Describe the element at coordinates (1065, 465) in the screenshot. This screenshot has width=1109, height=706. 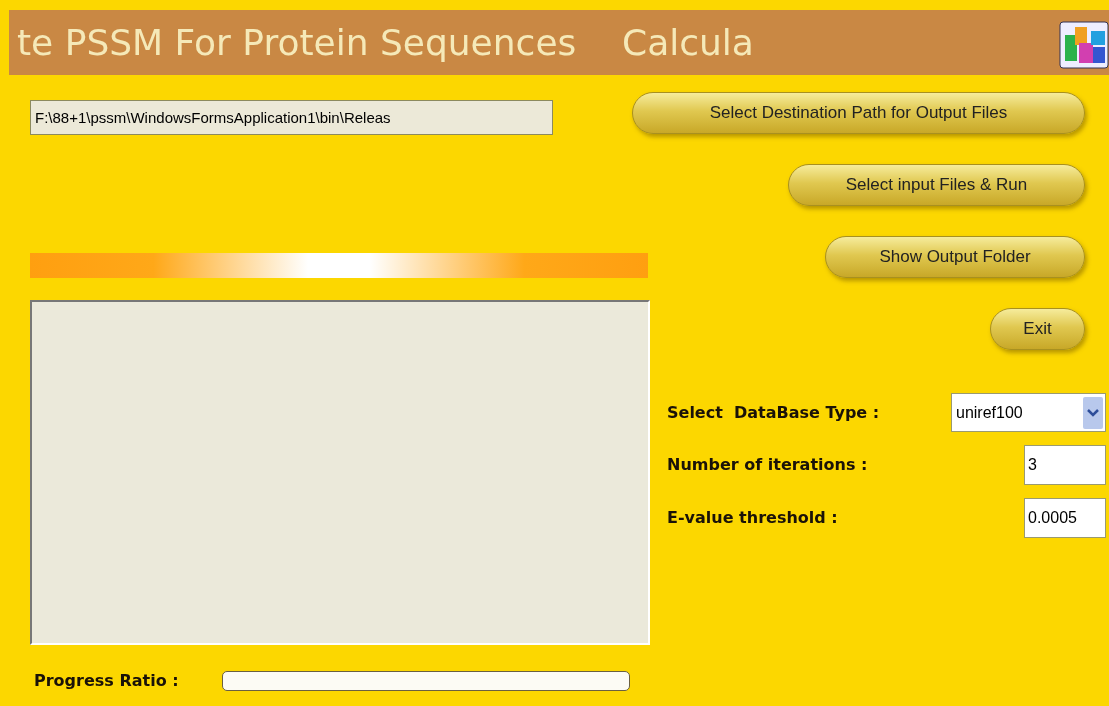
I see `value-field: 3` at that location.